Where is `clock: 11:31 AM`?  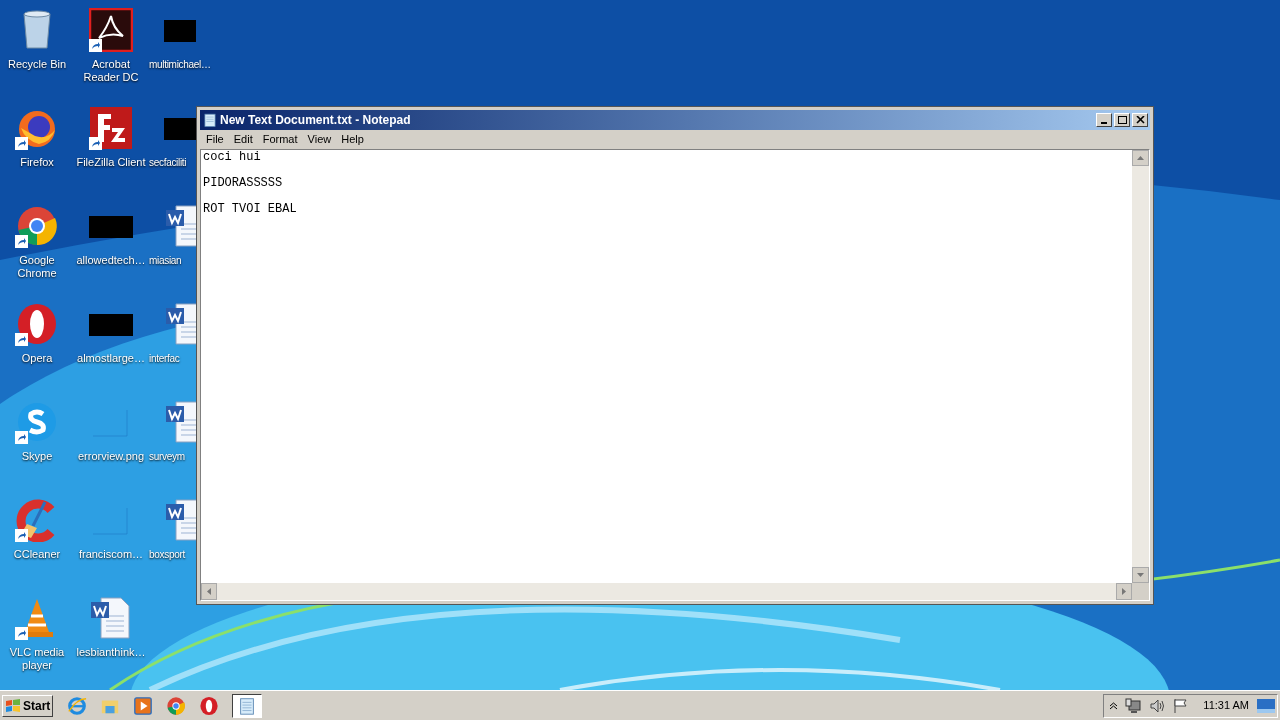 clock: 11:31 AM is located at coordinates (1226, 705).